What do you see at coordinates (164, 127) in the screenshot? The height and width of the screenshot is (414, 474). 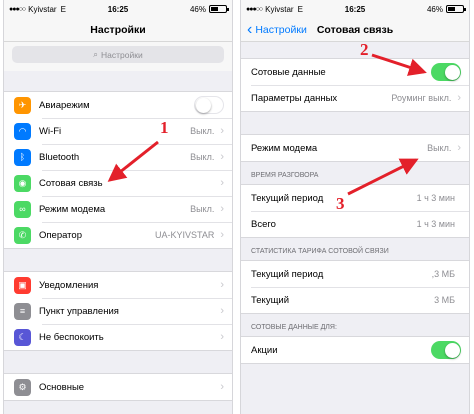 I see `annotation-label-1: 1` at bounding box center [164, 127].